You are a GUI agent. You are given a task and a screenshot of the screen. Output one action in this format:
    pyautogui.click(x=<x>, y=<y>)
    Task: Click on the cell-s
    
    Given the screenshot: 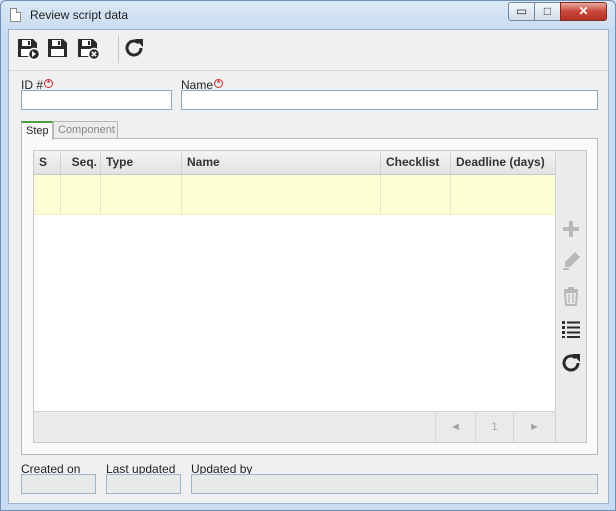 What is the action you would take?
    pyautogui.click(x=47, y=194)
    